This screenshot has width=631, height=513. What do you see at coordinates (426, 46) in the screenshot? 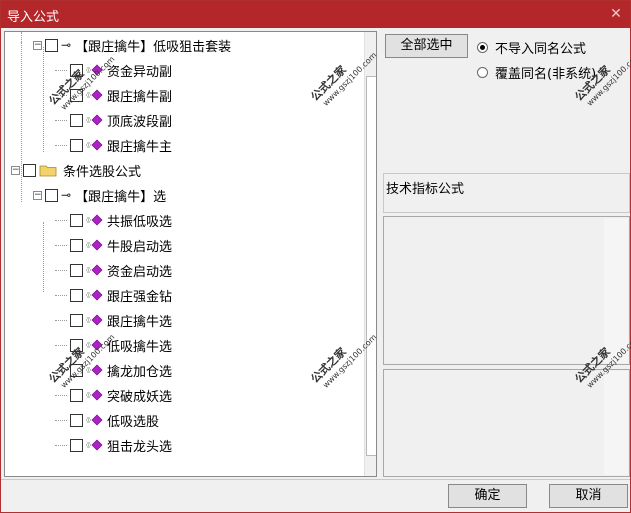
I see `select-all-button: 全部选中` at bounding box center [426, 46].